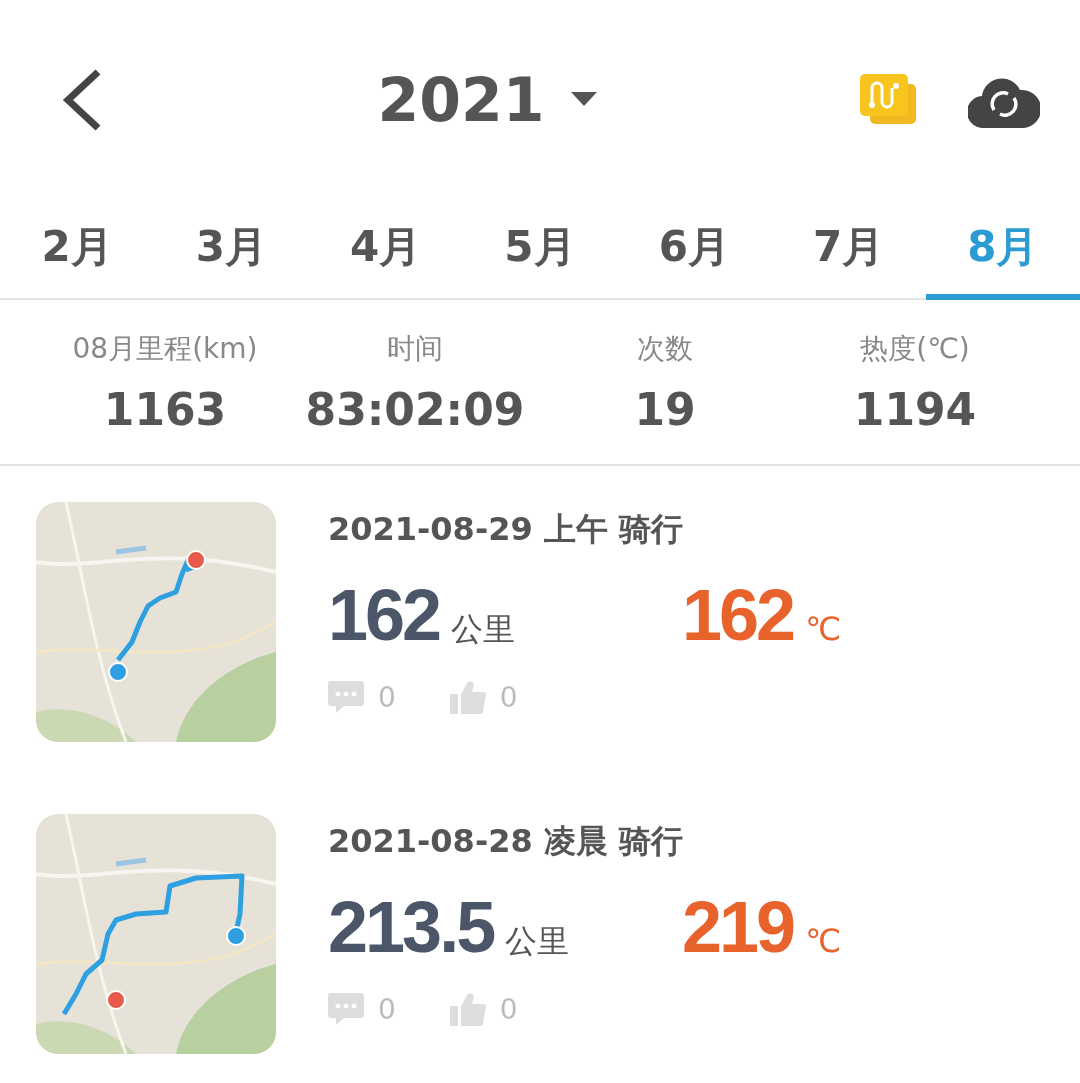  Describe the element at coordinates (915, 348) in the screenshot. I see `stat-label: 热度(℃)` at that location.